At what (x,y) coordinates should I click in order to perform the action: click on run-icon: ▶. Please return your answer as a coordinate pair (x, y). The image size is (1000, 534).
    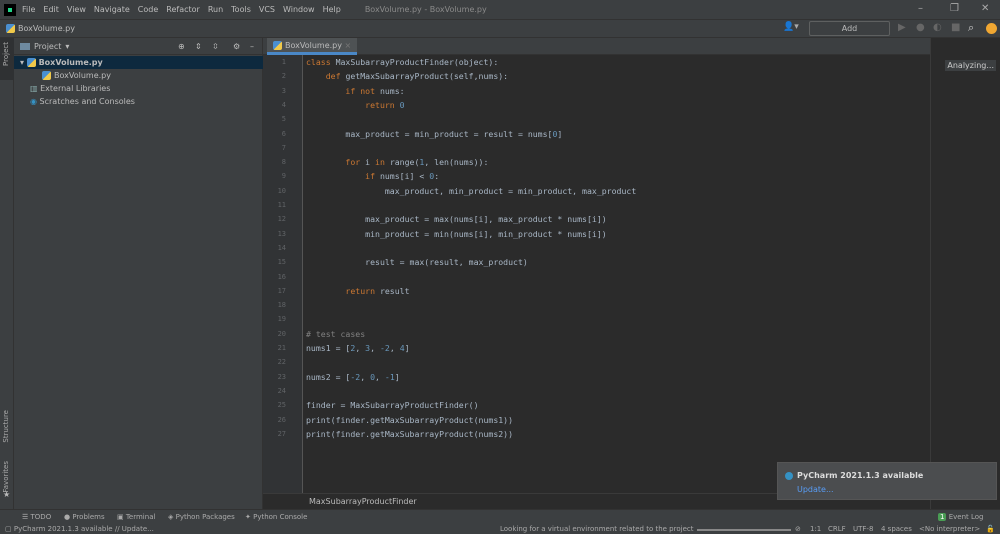
    Looking at the image, I should click on (902, 27).